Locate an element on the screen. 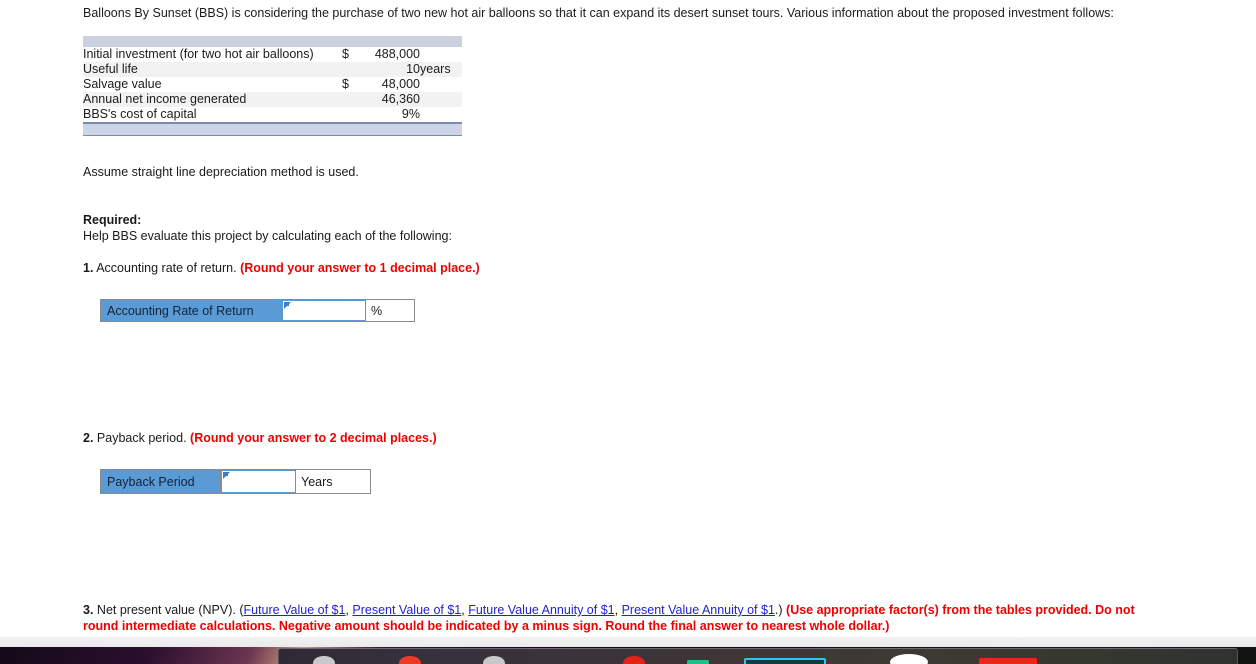  question-2-text: Payback period. is located at coordinates (142, 438).